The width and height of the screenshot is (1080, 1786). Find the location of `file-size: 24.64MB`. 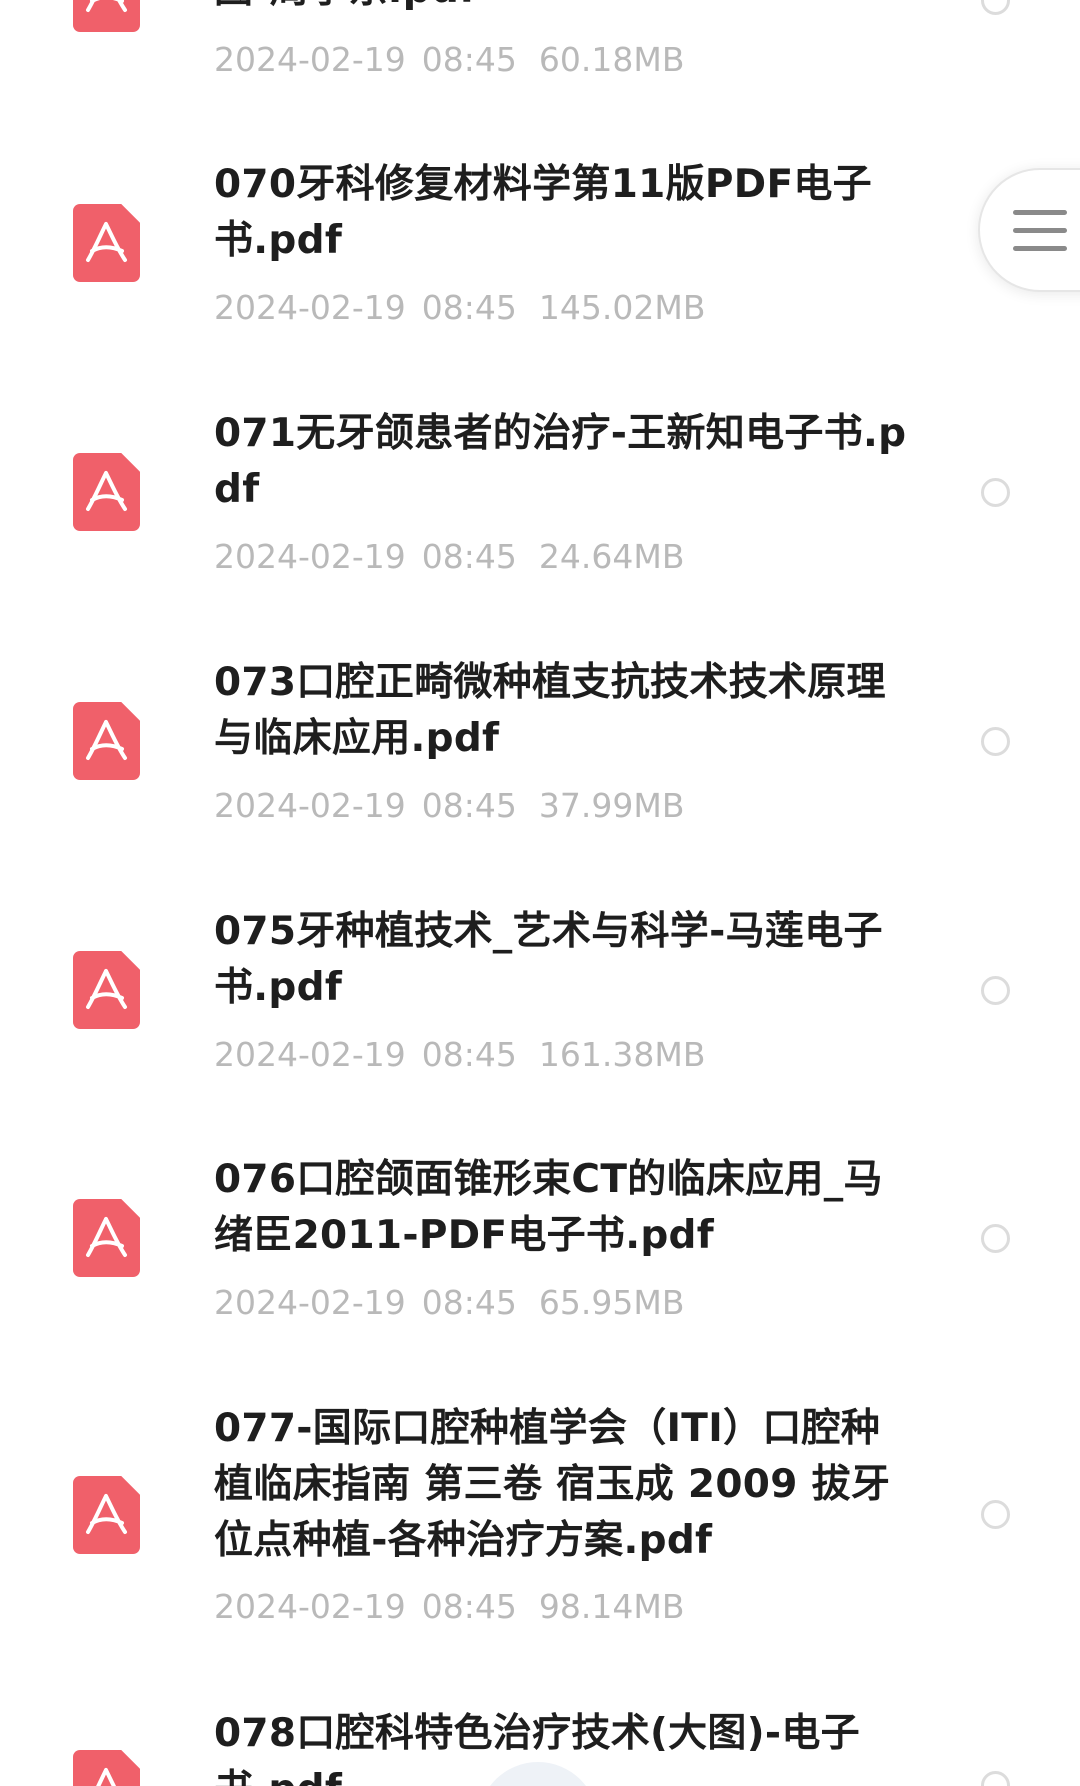

file-size: 24.64MB is located at coordinates (611, 556).